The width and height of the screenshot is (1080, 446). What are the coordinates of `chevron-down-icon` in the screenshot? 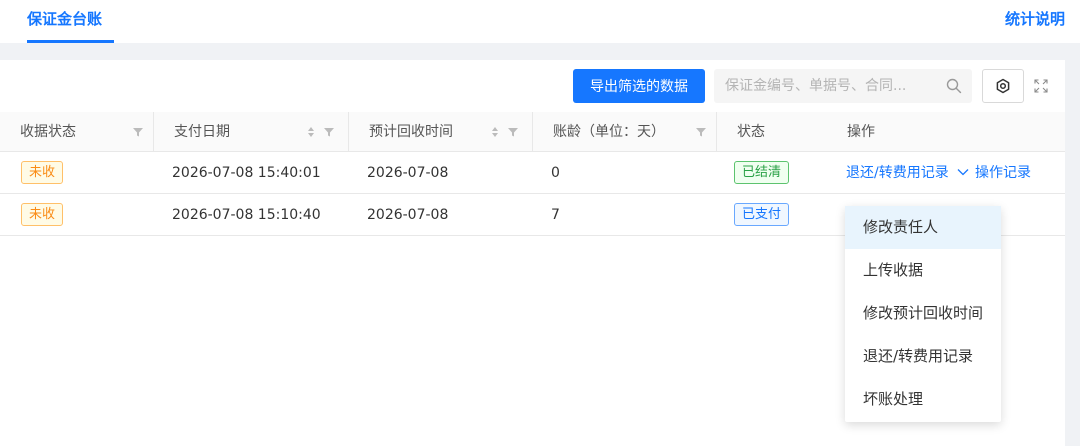 It's located at (963, 172).